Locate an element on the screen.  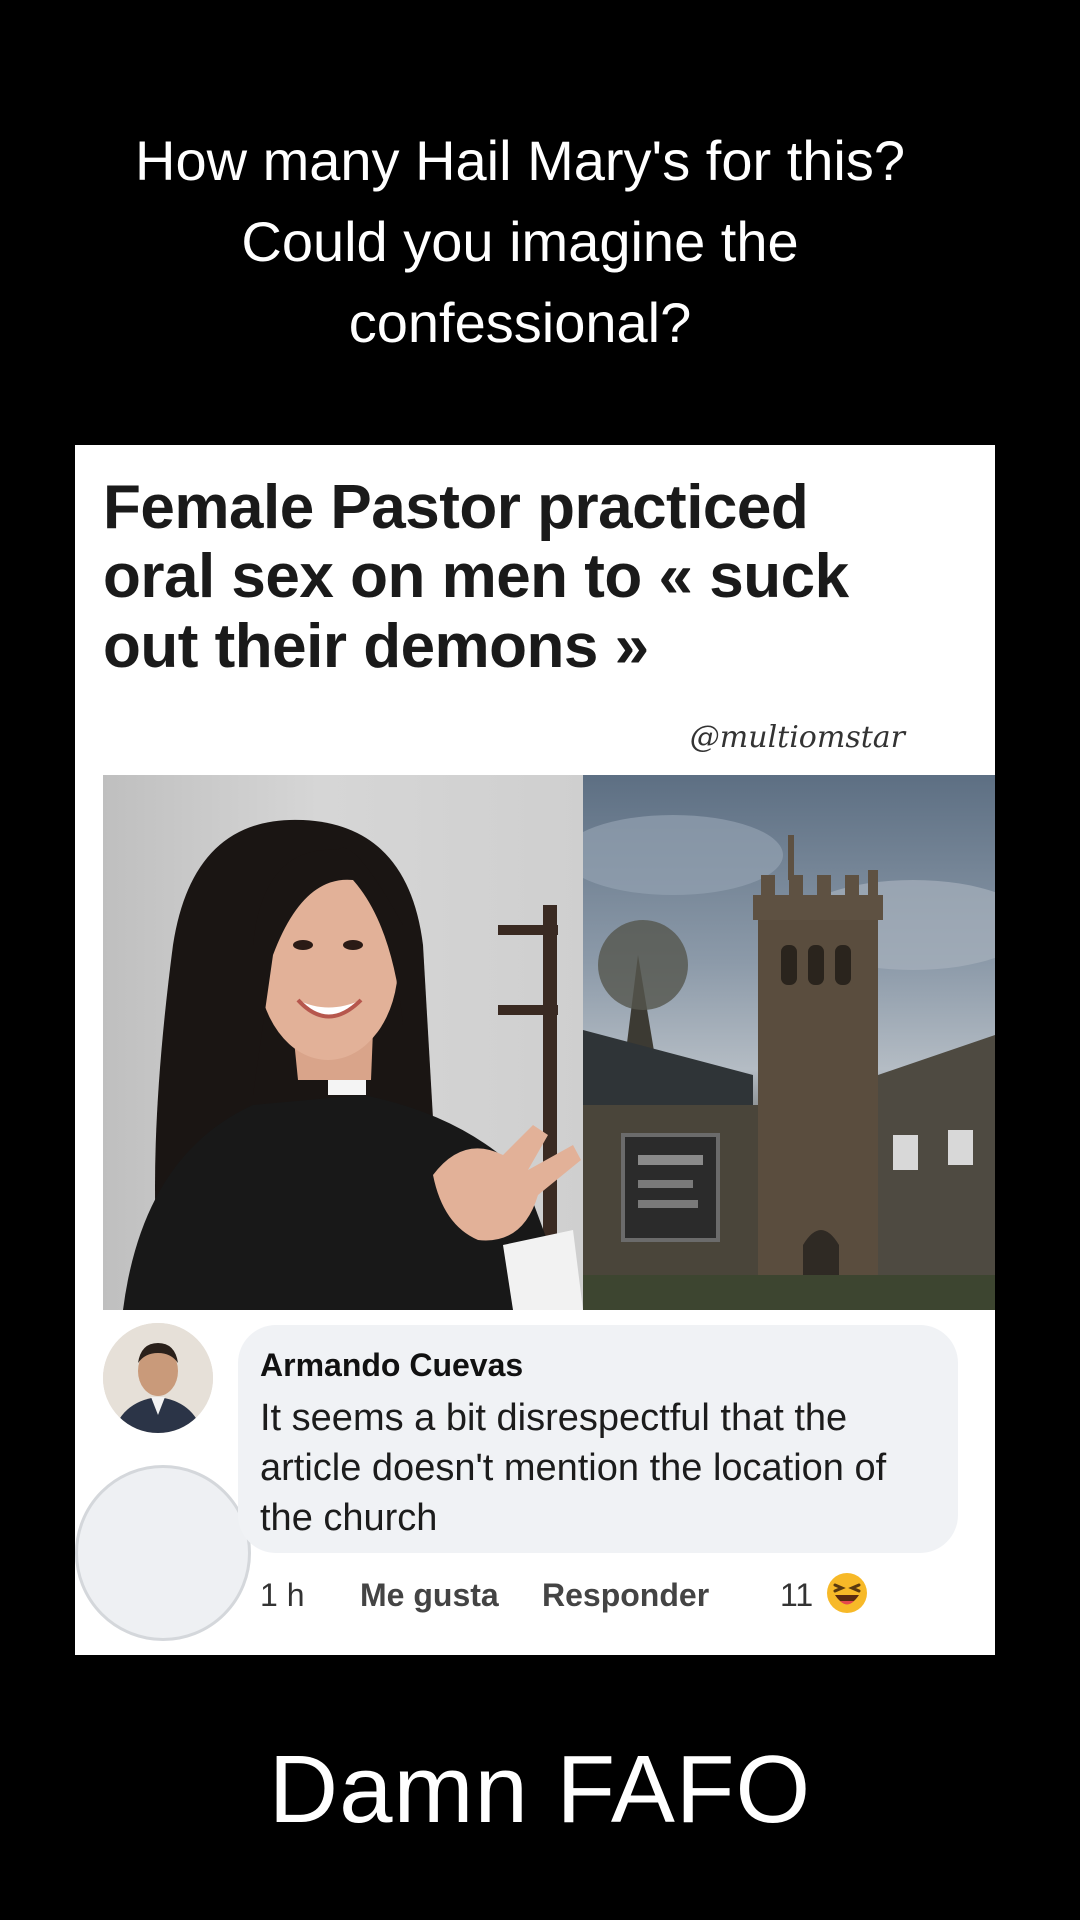
comment-actions: 1 h Me gusta Responder 11 is located at coordinates (620, 1600).